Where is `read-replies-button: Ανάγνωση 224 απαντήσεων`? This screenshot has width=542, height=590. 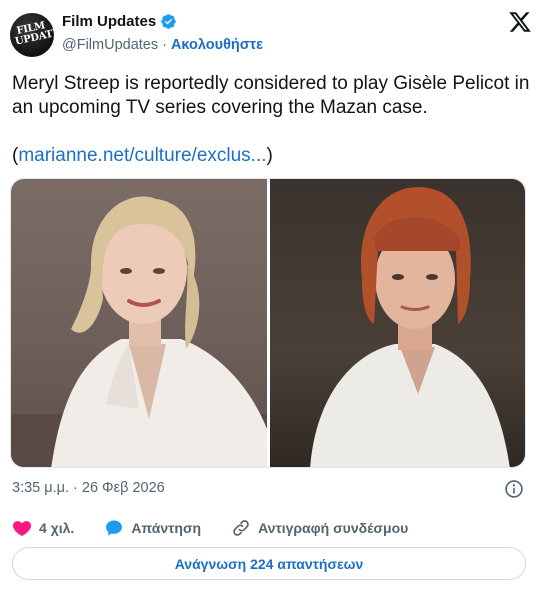
read-replies-button: Ανάγνωση 224 απαντήσεων is located at coordinates (269, 563).